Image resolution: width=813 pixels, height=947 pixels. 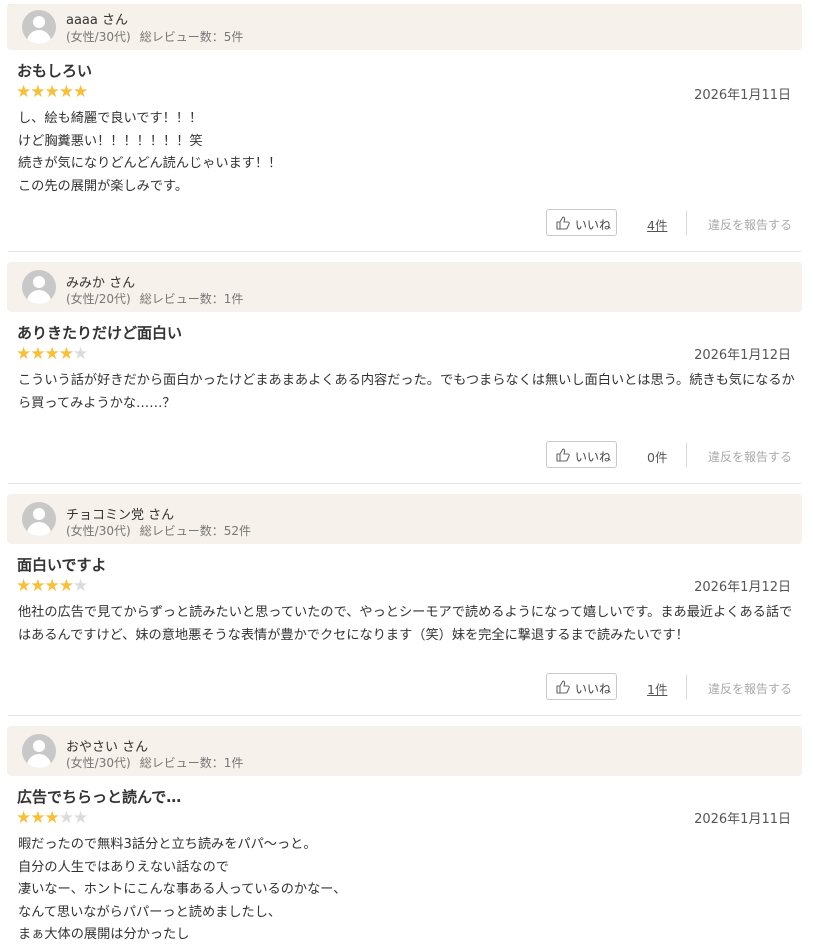 I want to click on reviewer-name: チョコミン党 さん, so click(x=120, y=515).